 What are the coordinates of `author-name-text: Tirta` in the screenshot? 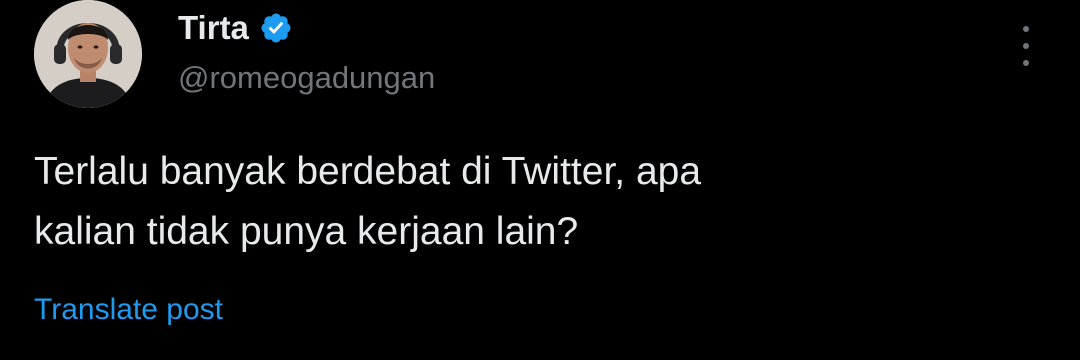 It's located at (213, 27).